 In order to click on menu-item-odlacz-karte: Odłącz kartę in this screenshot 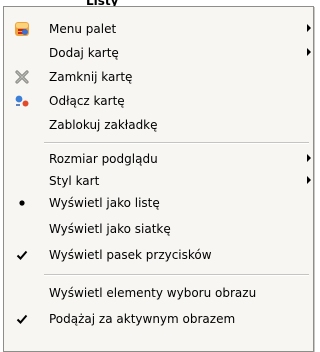, I will do `click(158, 101)`.